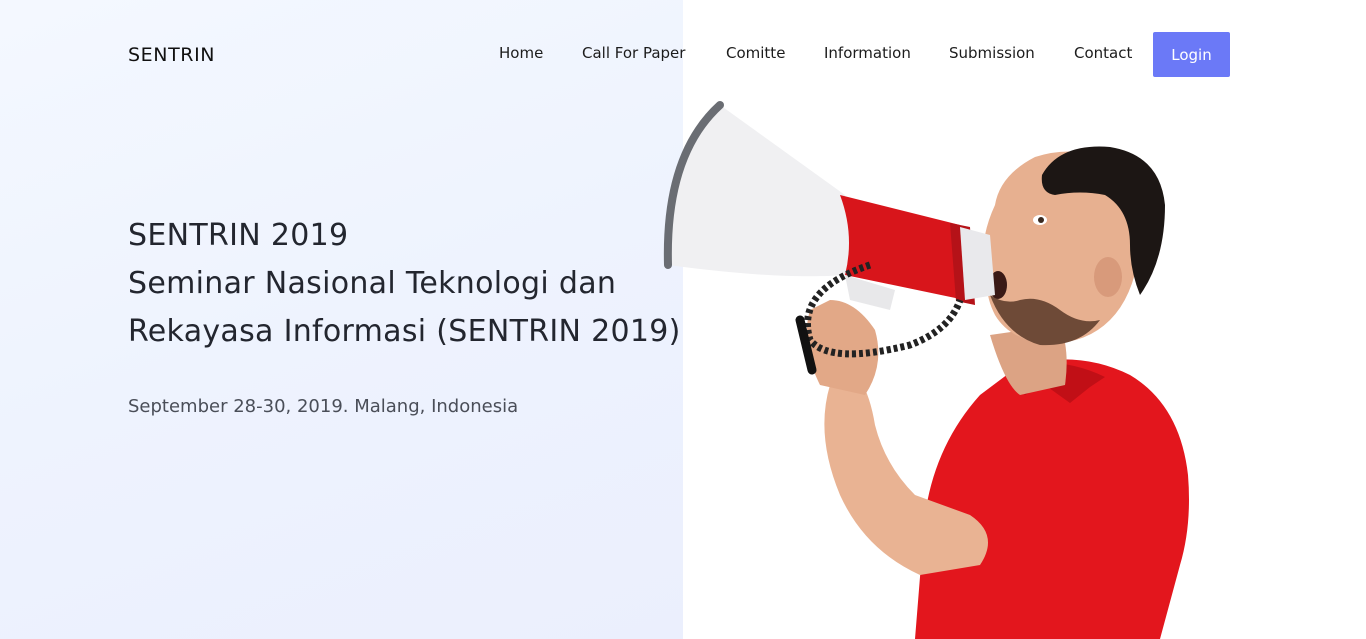  I want to click on nav-item-home: Home, so click(521, 53).